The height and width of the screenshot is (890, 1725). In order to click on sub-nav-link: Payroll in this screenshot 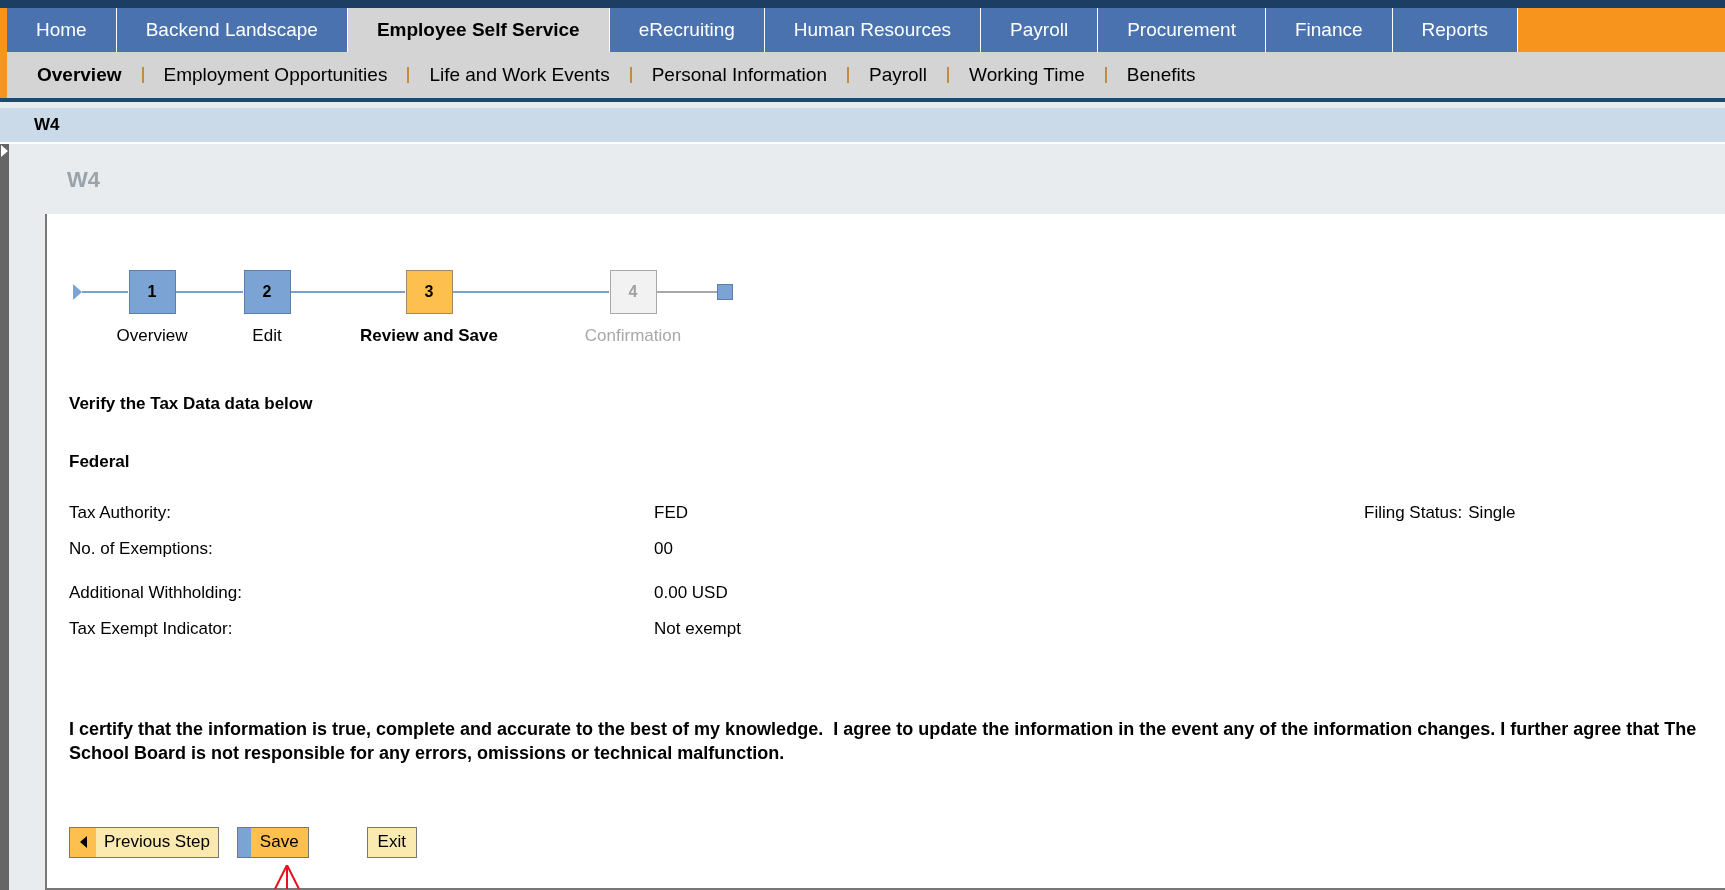, I will do `click(898, 75)`.